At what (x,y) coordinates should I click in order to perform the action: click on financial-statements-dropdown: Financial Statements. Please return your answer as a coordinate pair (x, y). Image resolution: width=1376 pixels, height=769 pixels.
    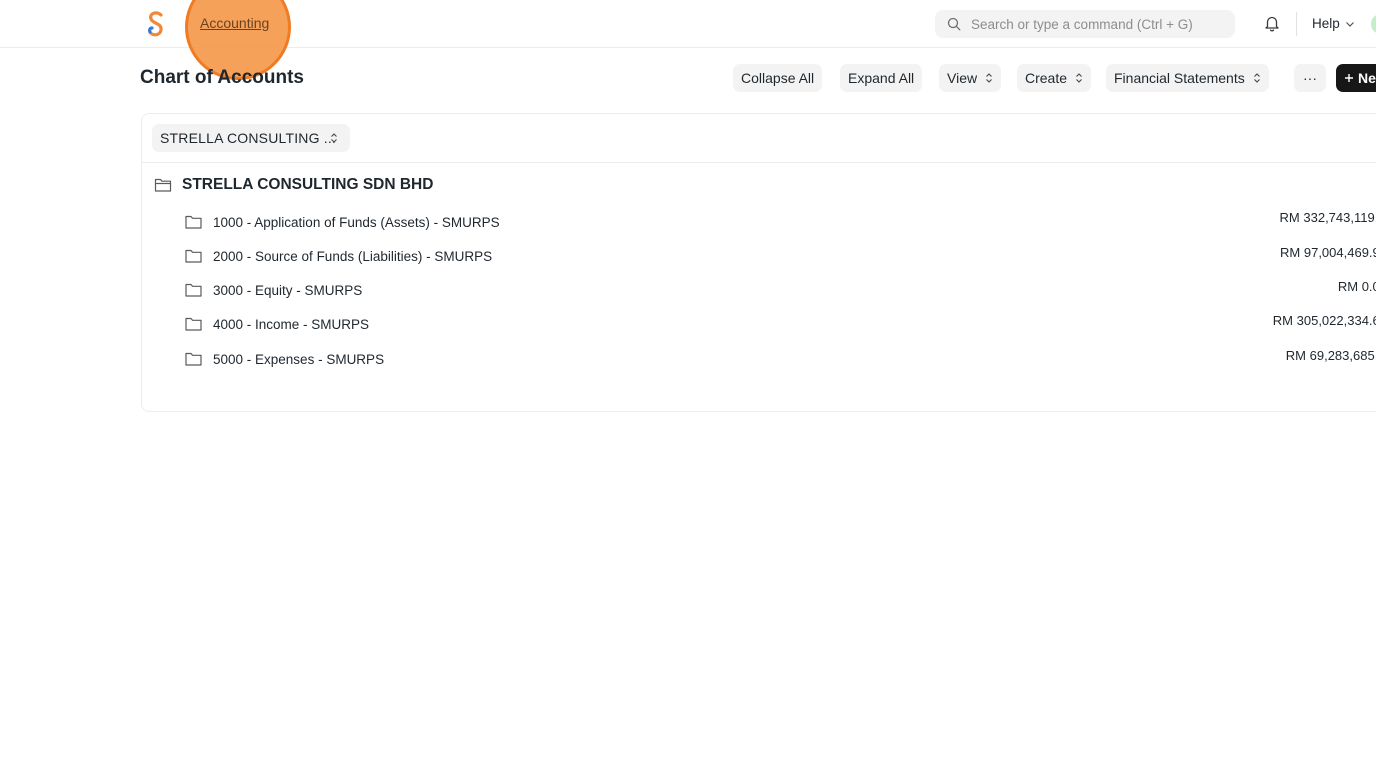
    Looking at the image, I should click on (1187, 78).